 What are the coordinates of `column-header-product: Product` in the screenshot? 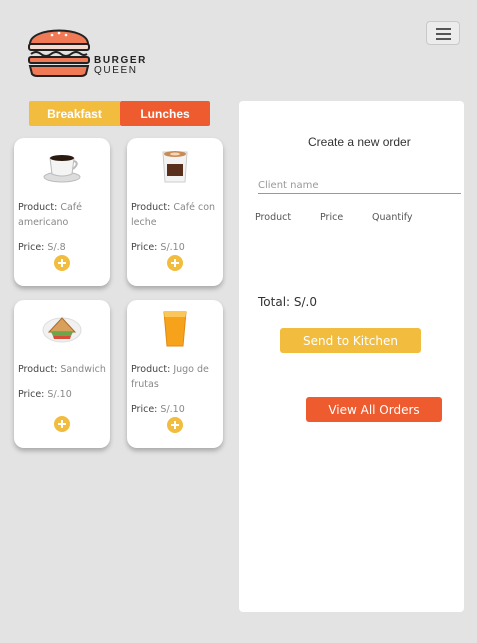 It's located at (273, 217).